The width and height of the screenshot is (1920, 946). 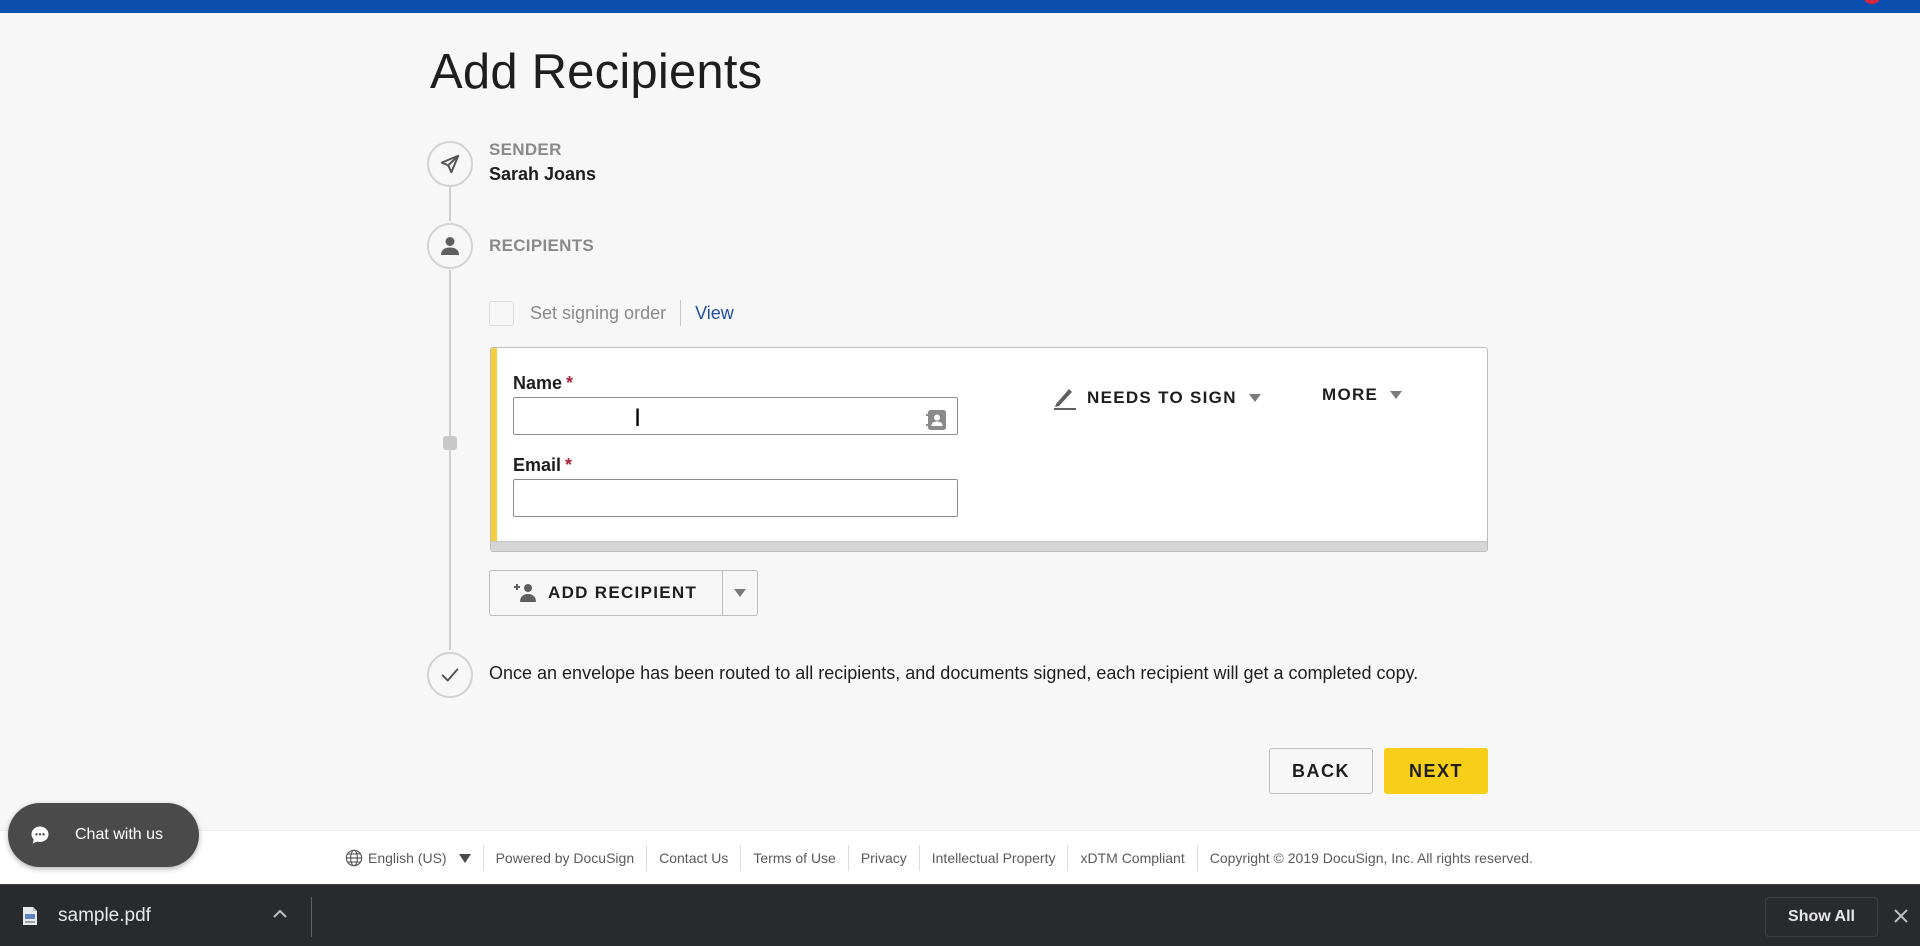 I want to click on email-field-label: Email *, so click(x=542, y=465).